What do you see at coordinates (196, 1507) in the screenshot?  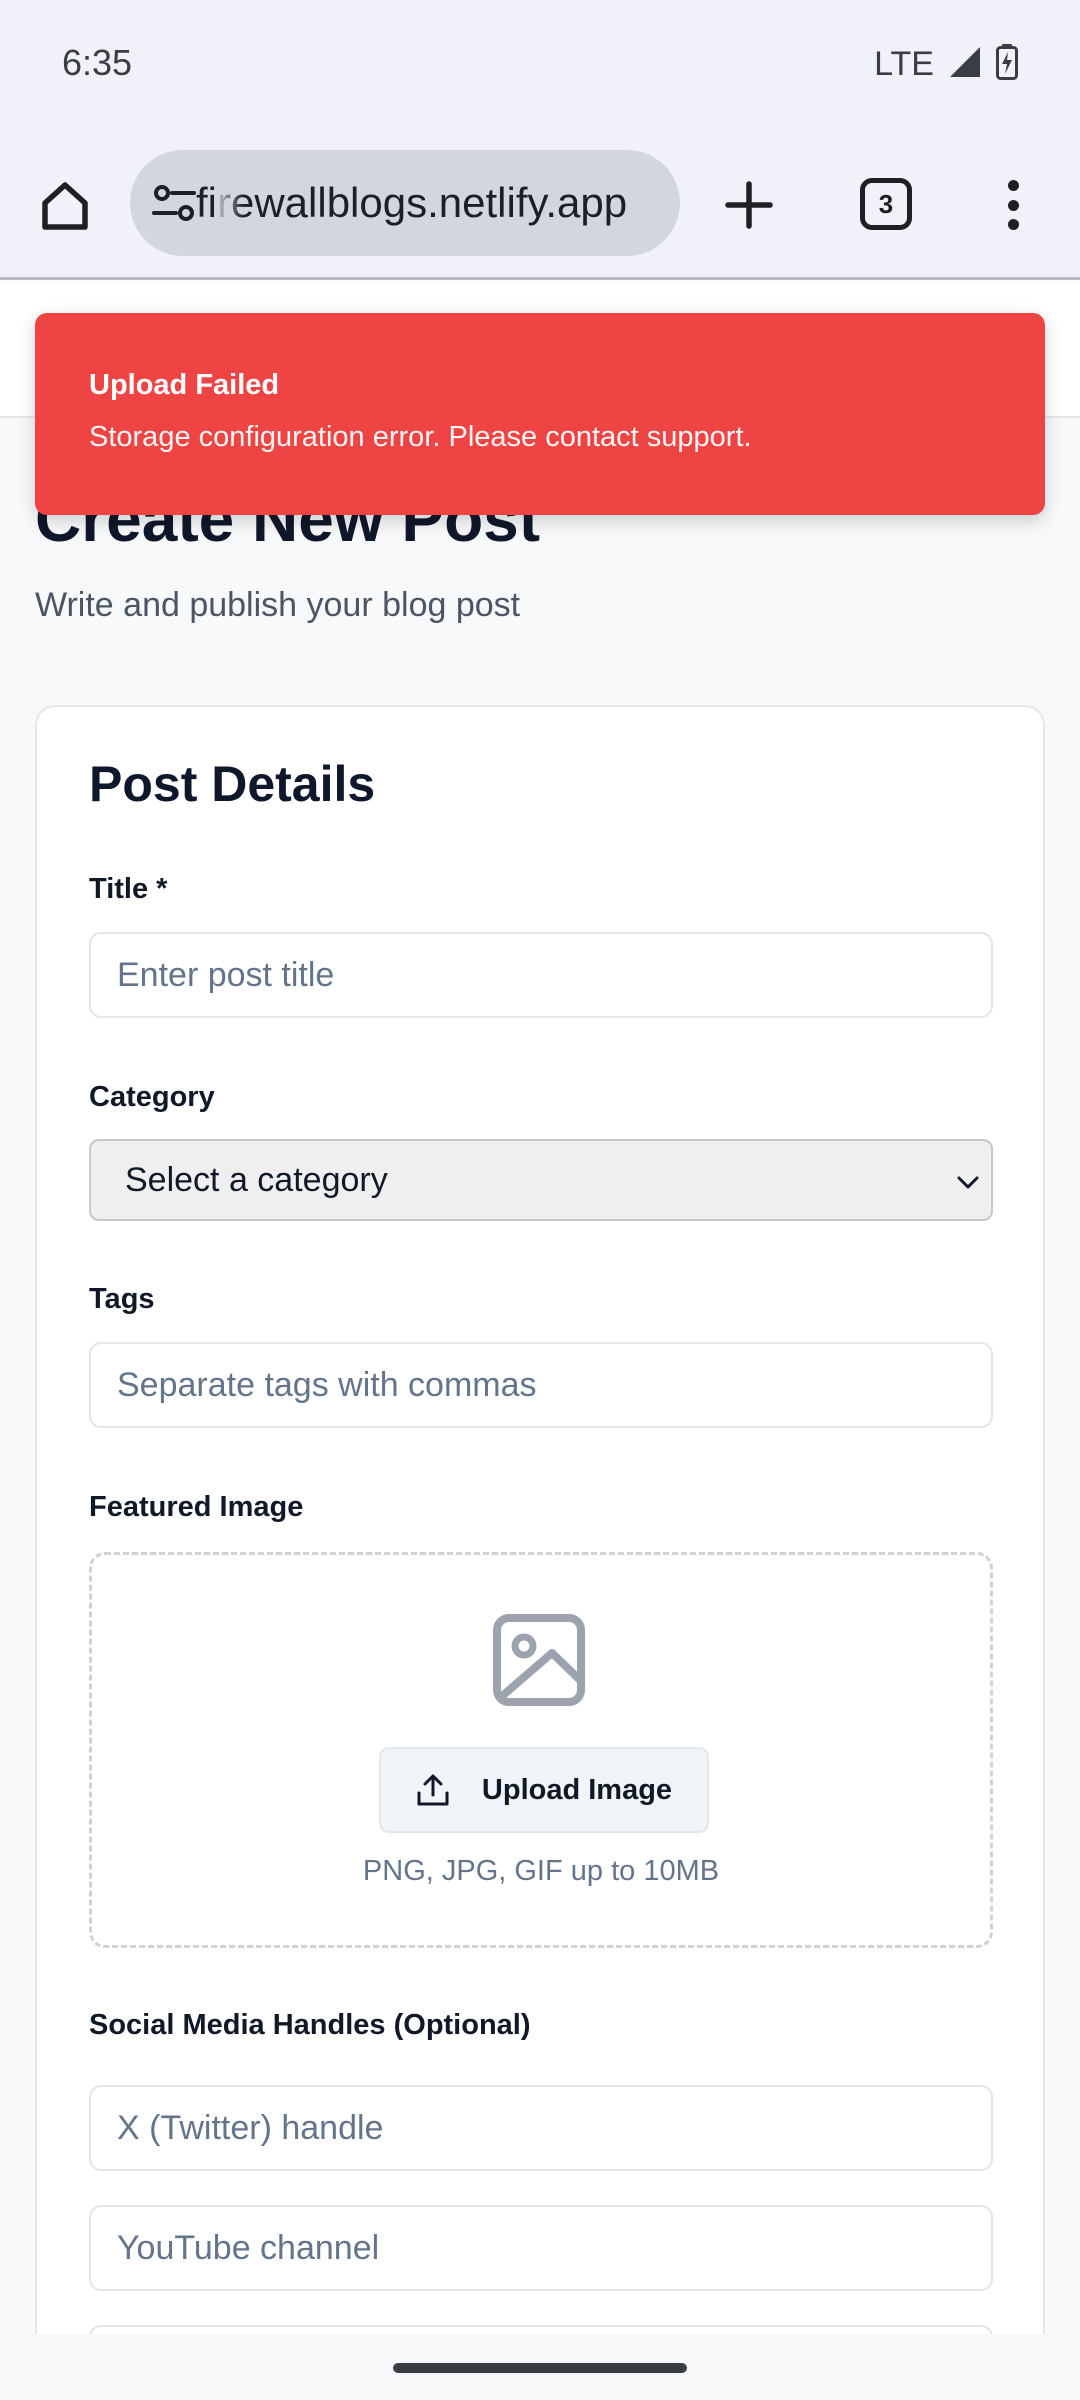 I see `featured-image-label: Featured Image` at bounding box center [196, 1507].